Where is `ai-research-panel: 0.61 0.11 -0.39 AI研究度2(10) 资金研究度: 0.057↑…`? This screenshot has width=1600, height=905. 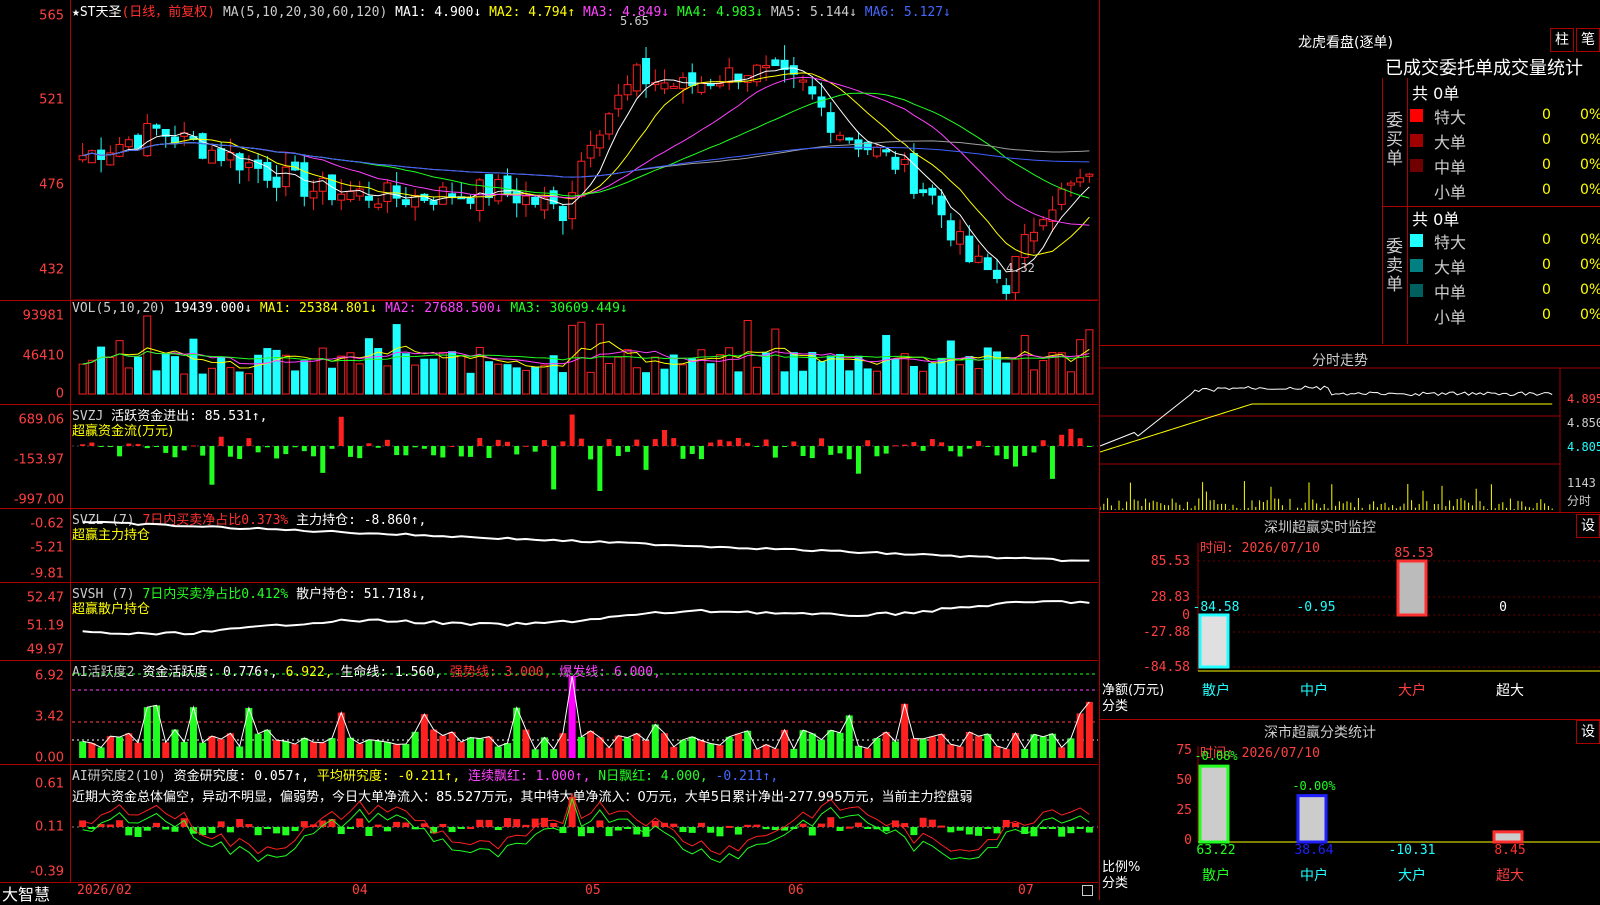
ai-research-panel: 0.61 0.11 -0.39 AI研究度2(10) 资金研究度: 0.057↑… is located at coordinates (549, 823).